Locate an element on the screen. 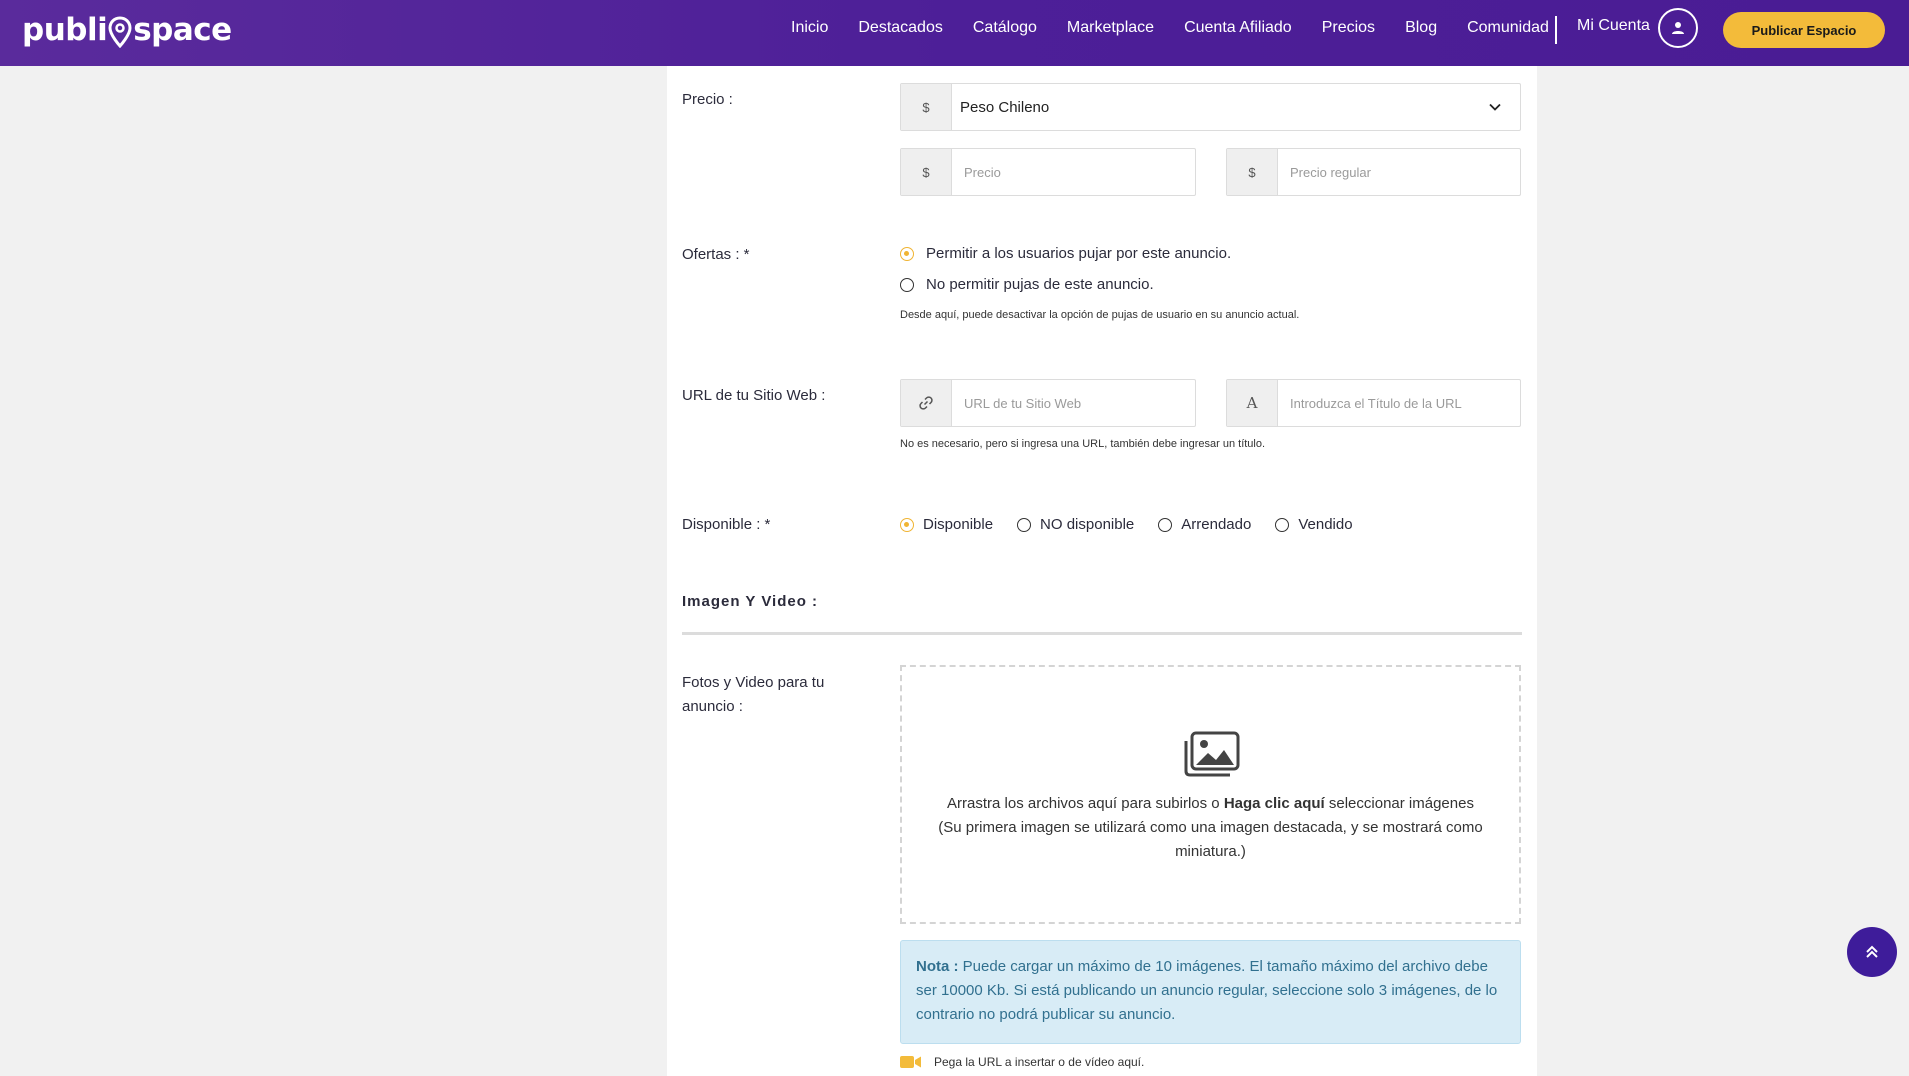  video-hint-text: Pega la URL a insertar o de vídeo aquí. is located at coordinates (1039, 1062).